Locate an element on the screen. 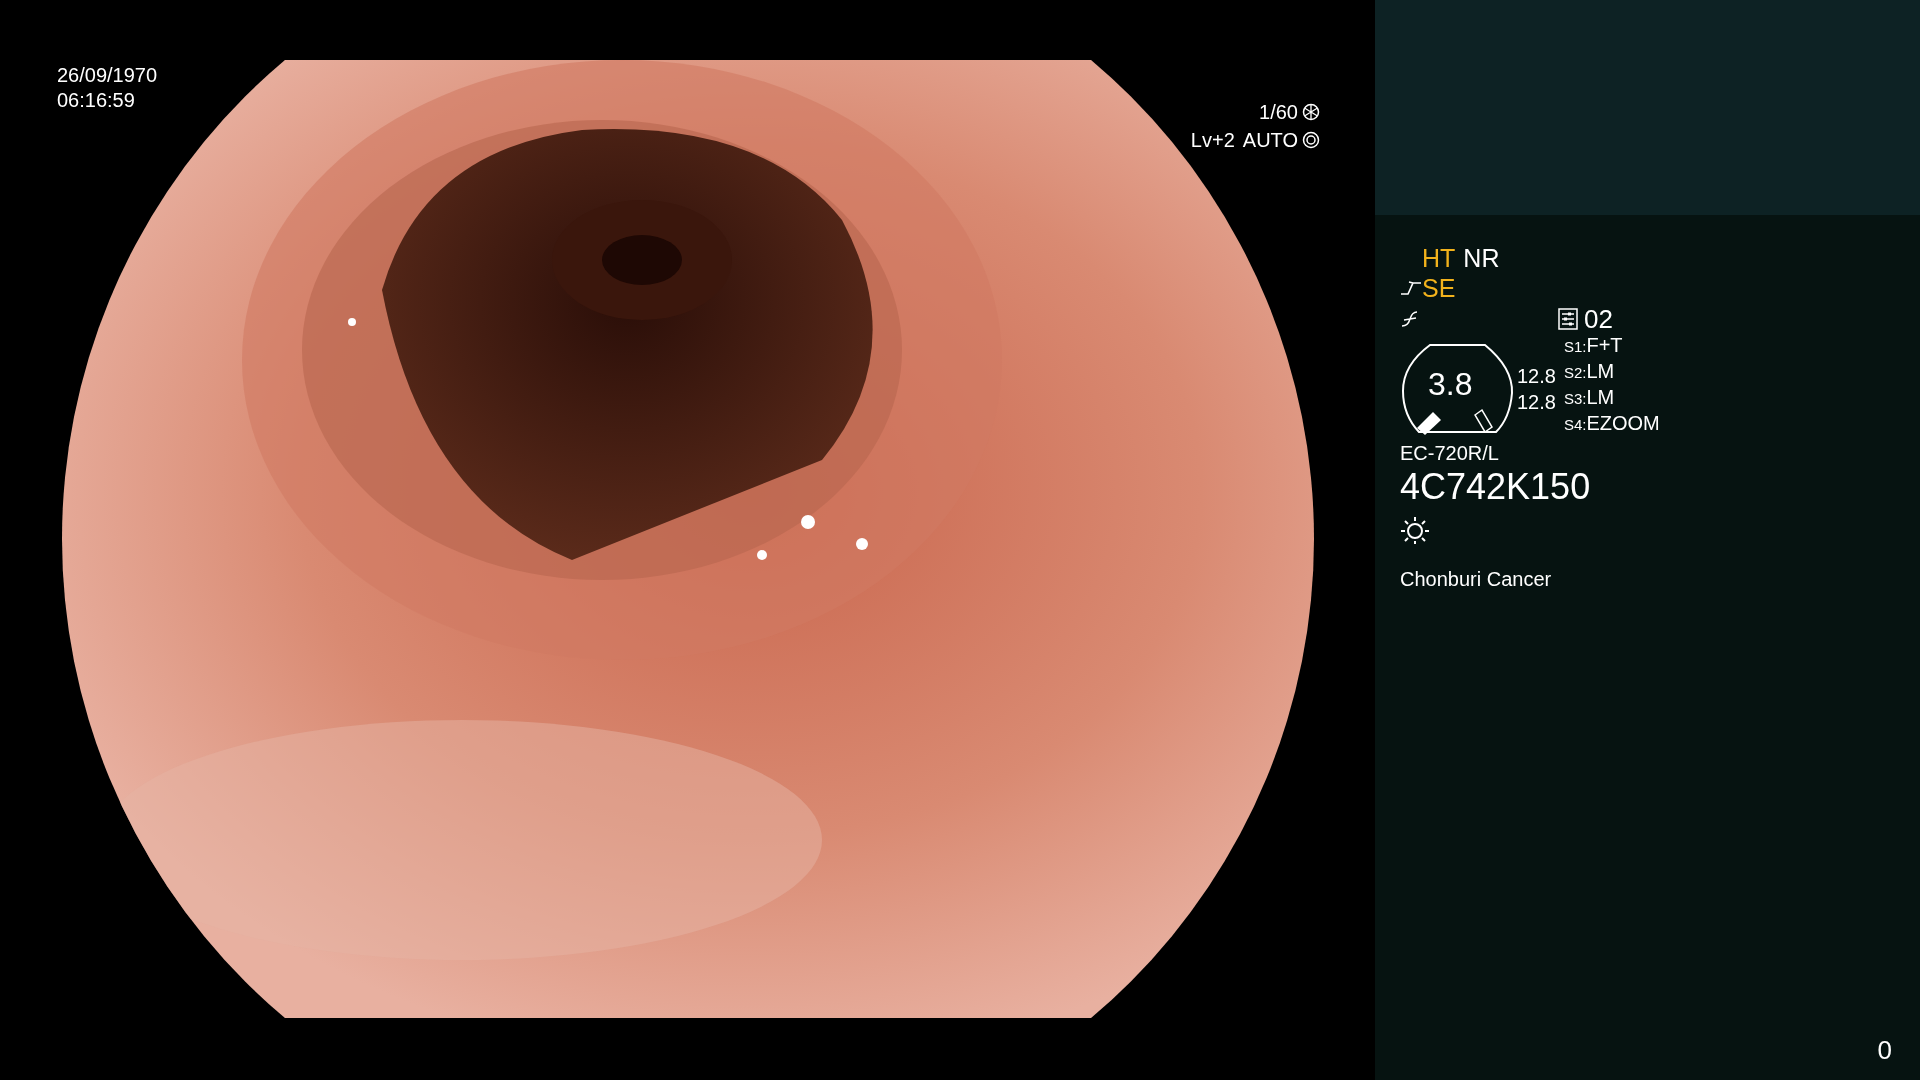  counter-text: 0 is located at coordinates (1884, 1050).